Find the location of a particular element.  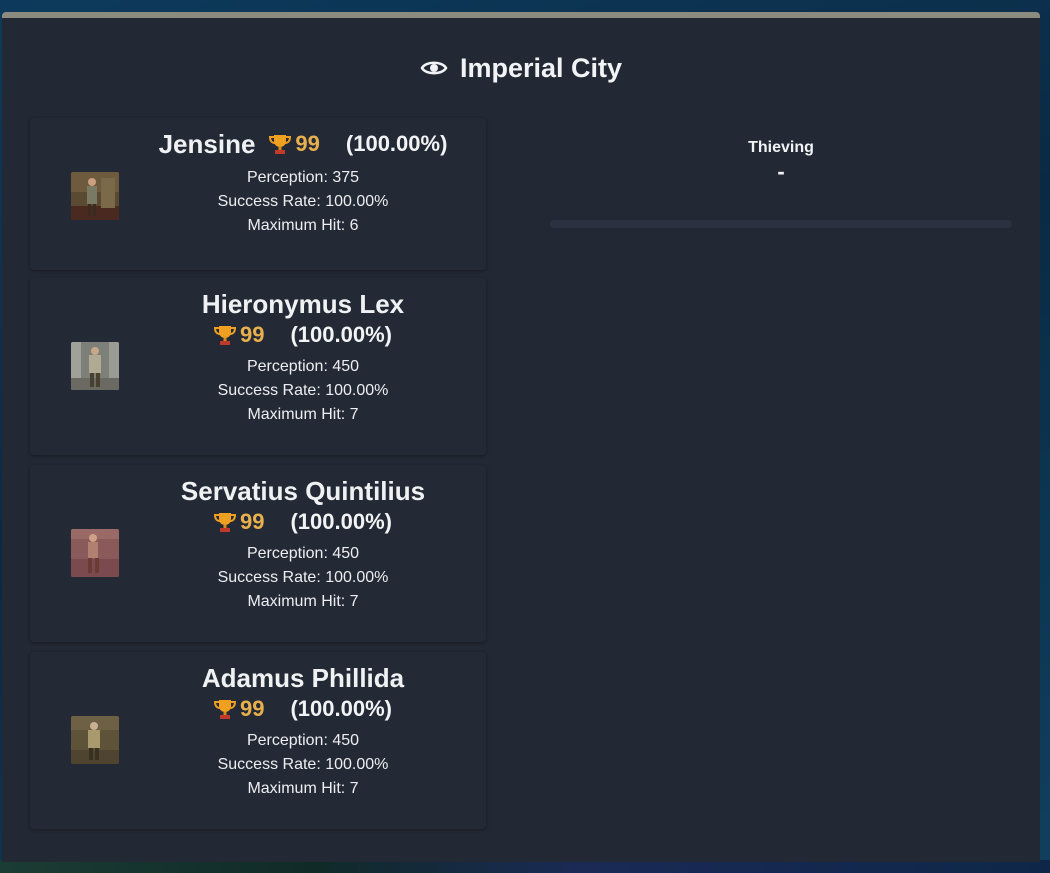

skill-title: Thieving is located at coordinates (781, 147).